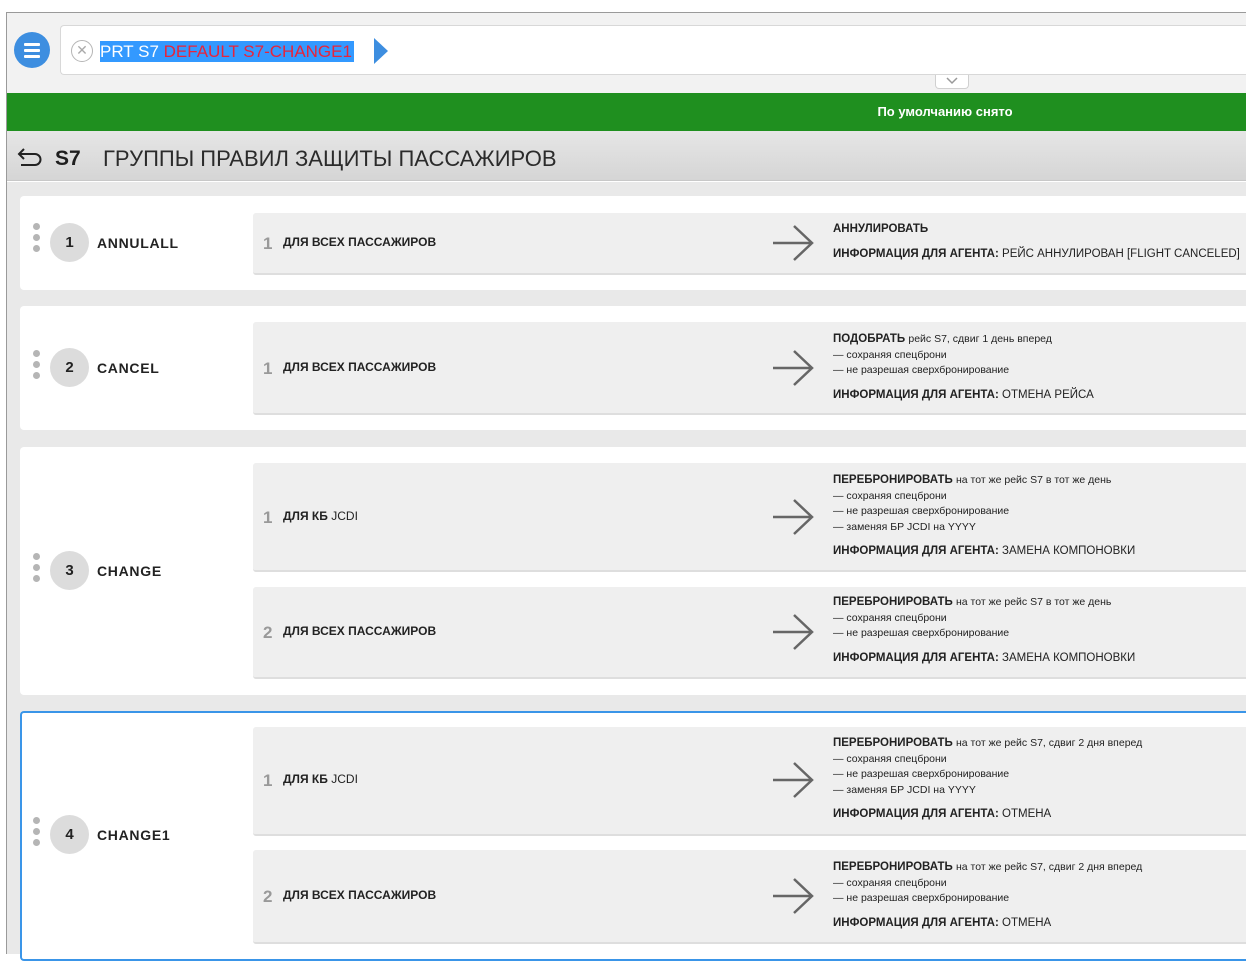 The width and height of the screenshot is (1246, 961). What do you see at coordinates (69, 570) in the screenshot?
I see `group-number: 3` at bounding box center [69, 570].